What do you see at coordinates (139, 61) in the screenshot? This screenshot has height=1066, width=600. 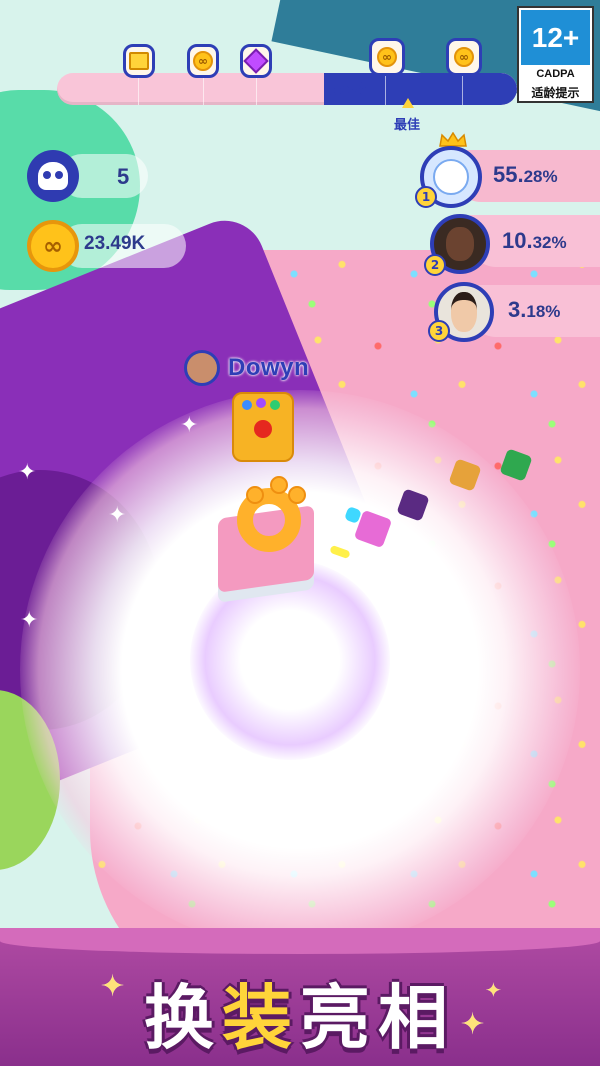 I see `gift-box-icon` at bounding box center [139, 61].